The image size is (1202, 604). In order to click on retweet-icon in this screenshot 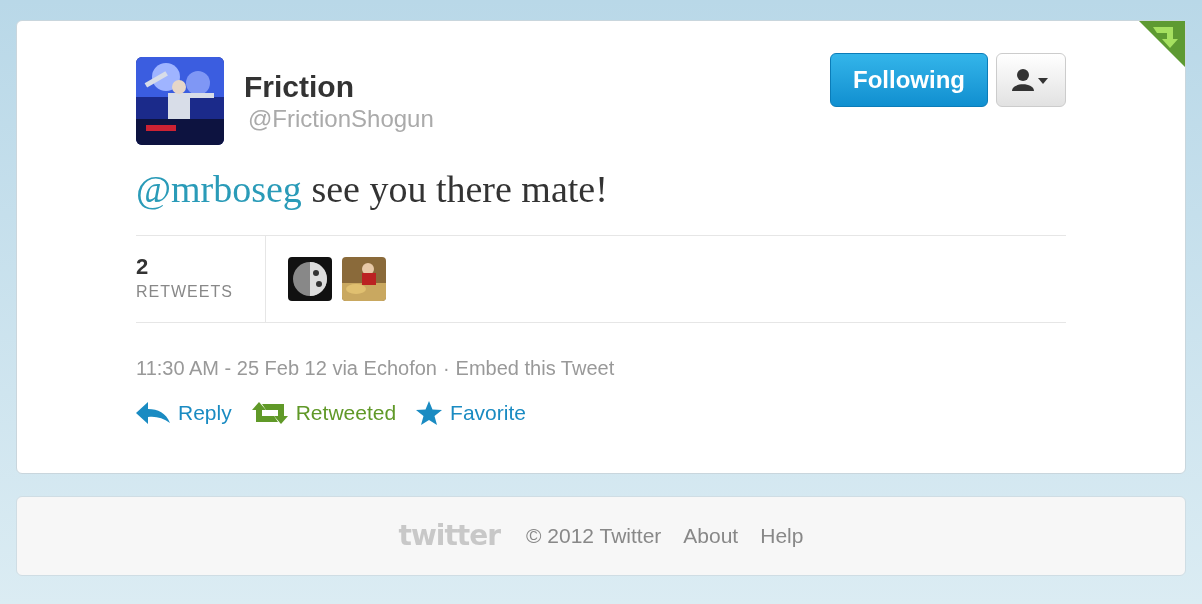, I will do `click(269, 412)`.